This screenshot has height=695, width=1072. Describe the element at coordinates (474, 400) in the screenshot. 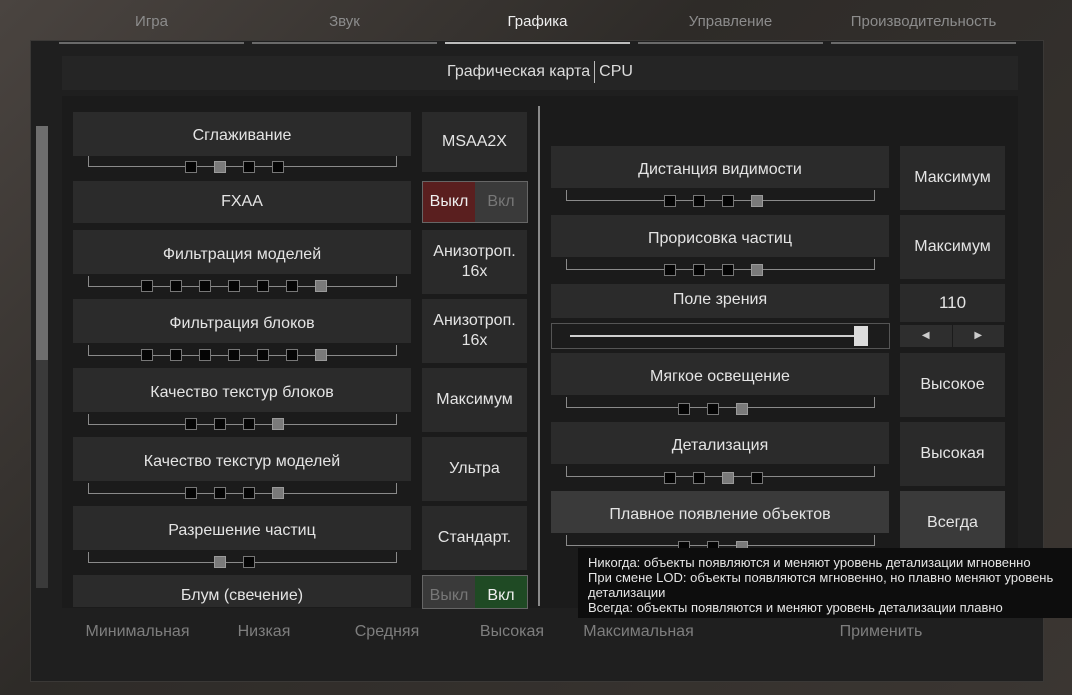

I see `block-textures-value: Максимум` at that location.